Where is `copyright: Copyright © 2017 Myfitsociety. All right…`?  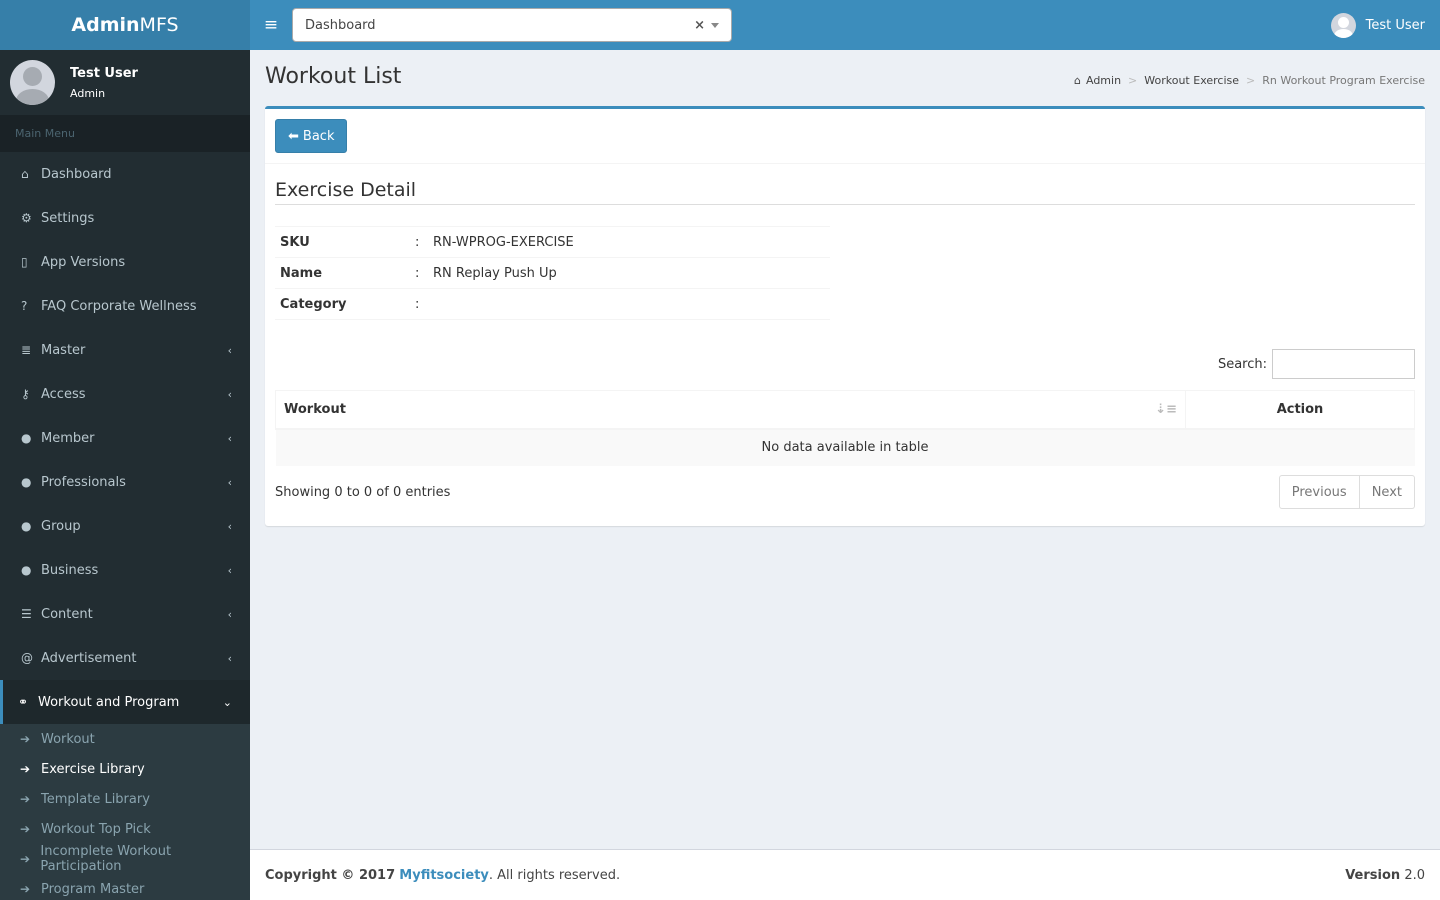 copyright: Copyright © 2017 Myfitsociety. All right… is located at coordinates (442, 875).